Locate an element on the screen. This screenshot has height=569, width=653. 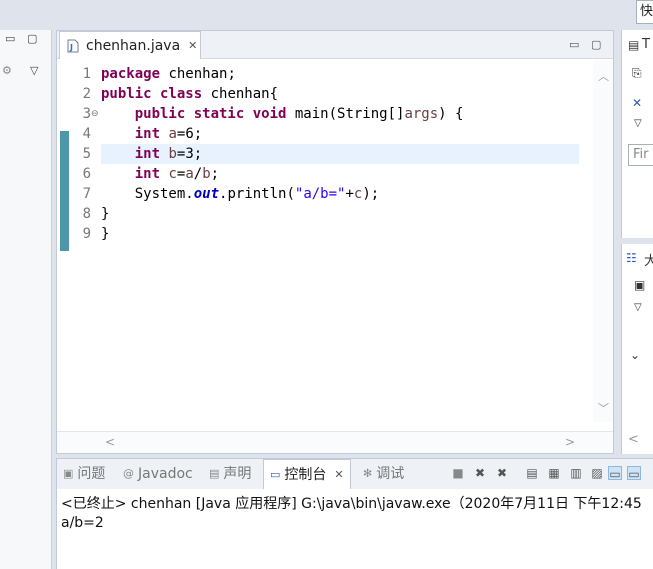
tab-debug: ✻ 调试 is located at coordinates (383, 474).